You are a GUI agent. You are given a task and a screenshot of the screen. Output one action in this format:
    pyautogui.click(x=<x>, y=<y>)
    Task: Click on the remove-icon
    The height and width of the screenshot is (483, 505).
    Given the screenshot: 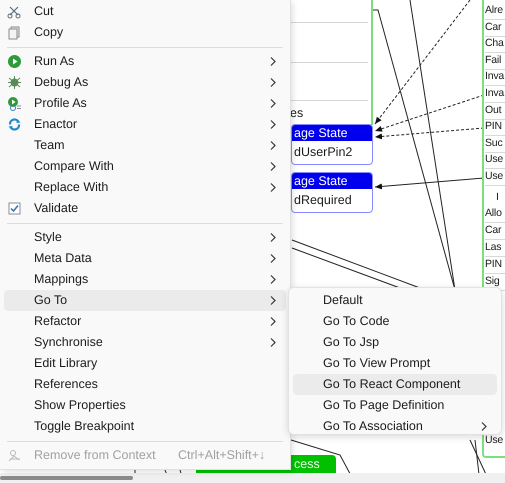 What is the action you would take?
    pyautogui.click(x=14, y=455)
    